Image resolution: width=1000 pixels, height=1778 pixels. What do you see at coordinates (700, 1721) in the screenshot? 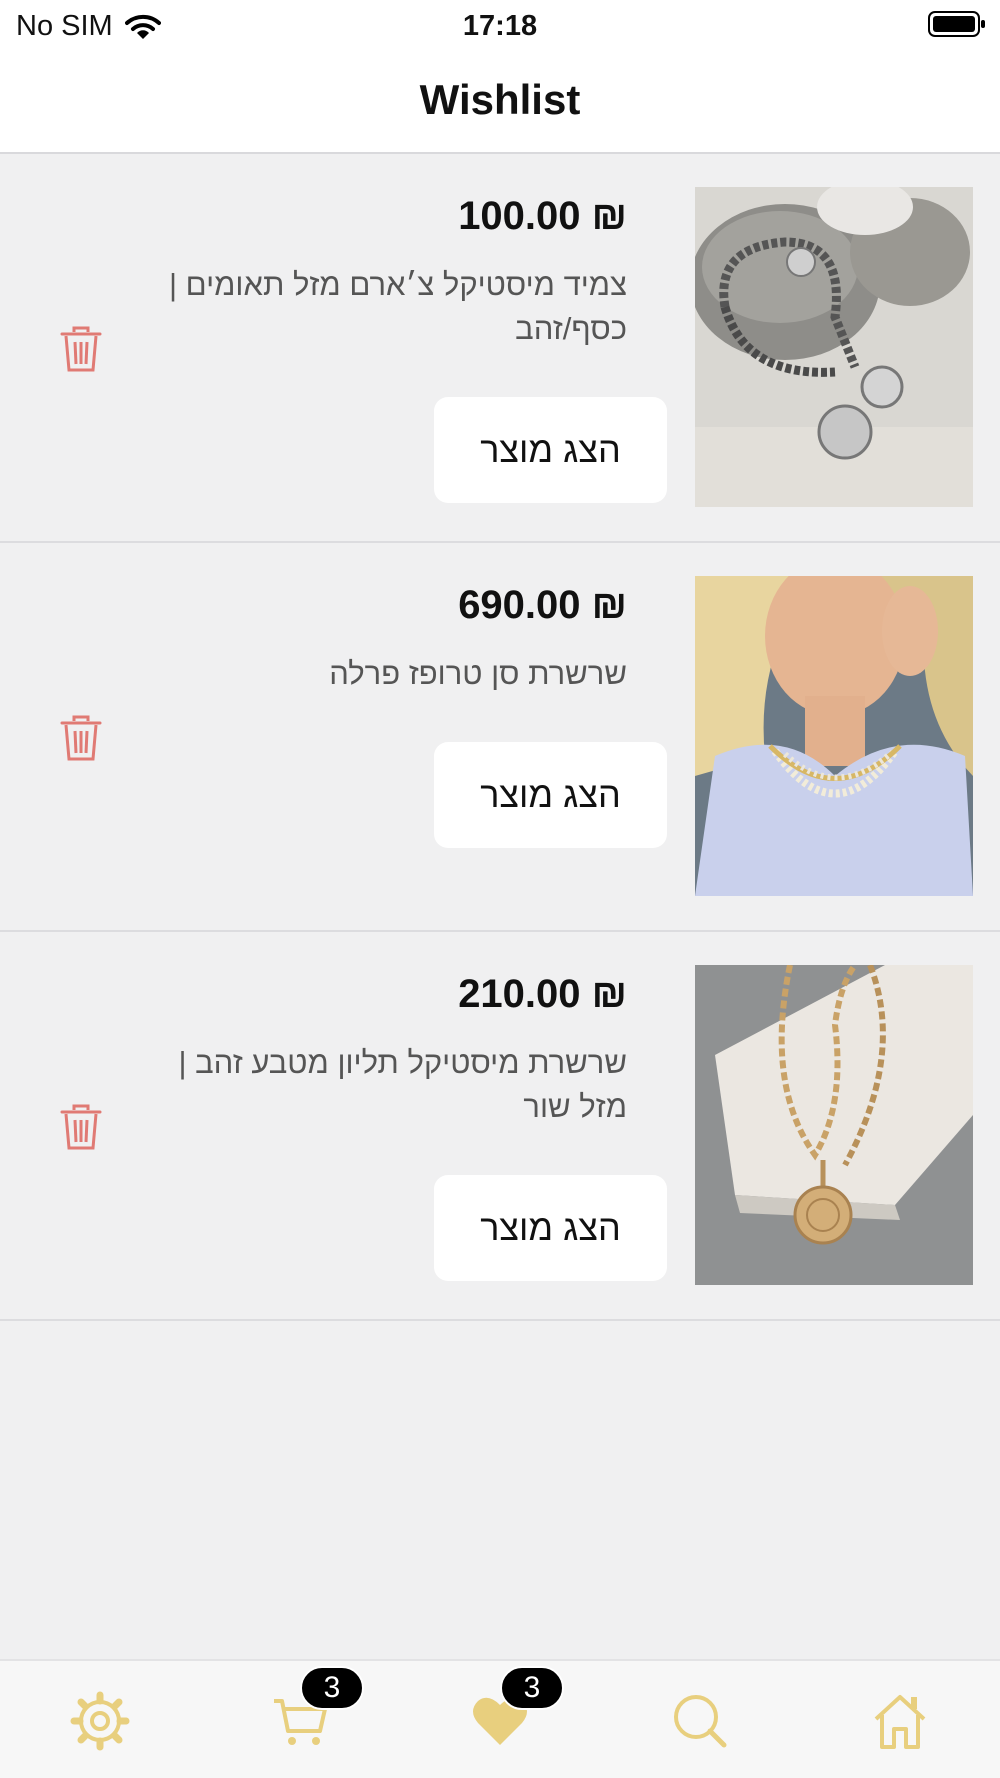
I see `search-icon` at bounding box center [700, 1721].